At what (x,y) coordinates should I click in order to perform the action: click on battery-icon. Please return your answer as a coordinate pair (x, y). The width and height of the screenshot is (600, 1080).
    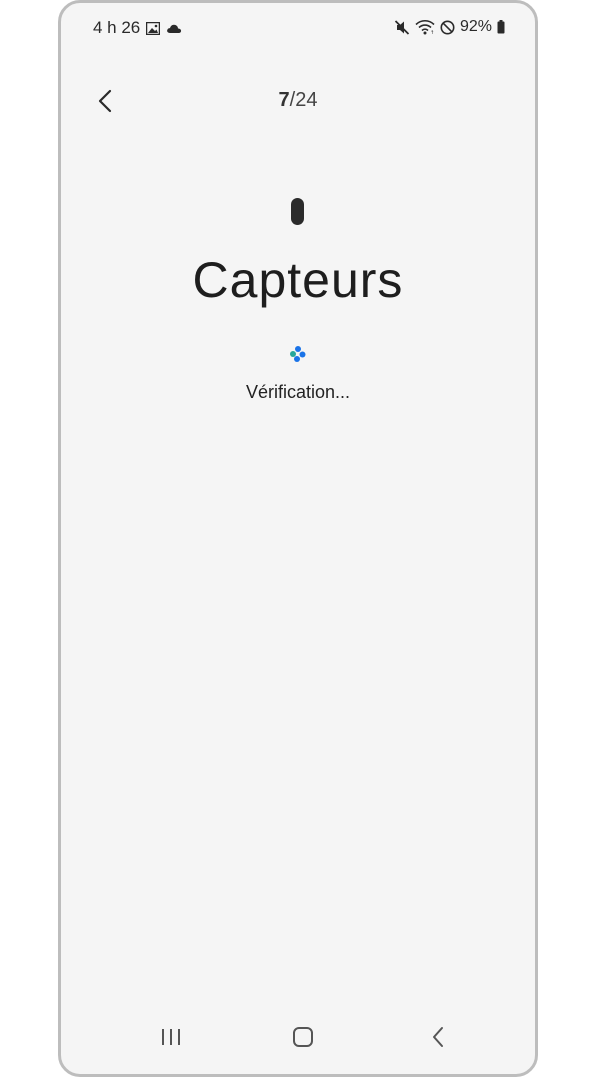
    Looking at the image, I should click on (501, 27).